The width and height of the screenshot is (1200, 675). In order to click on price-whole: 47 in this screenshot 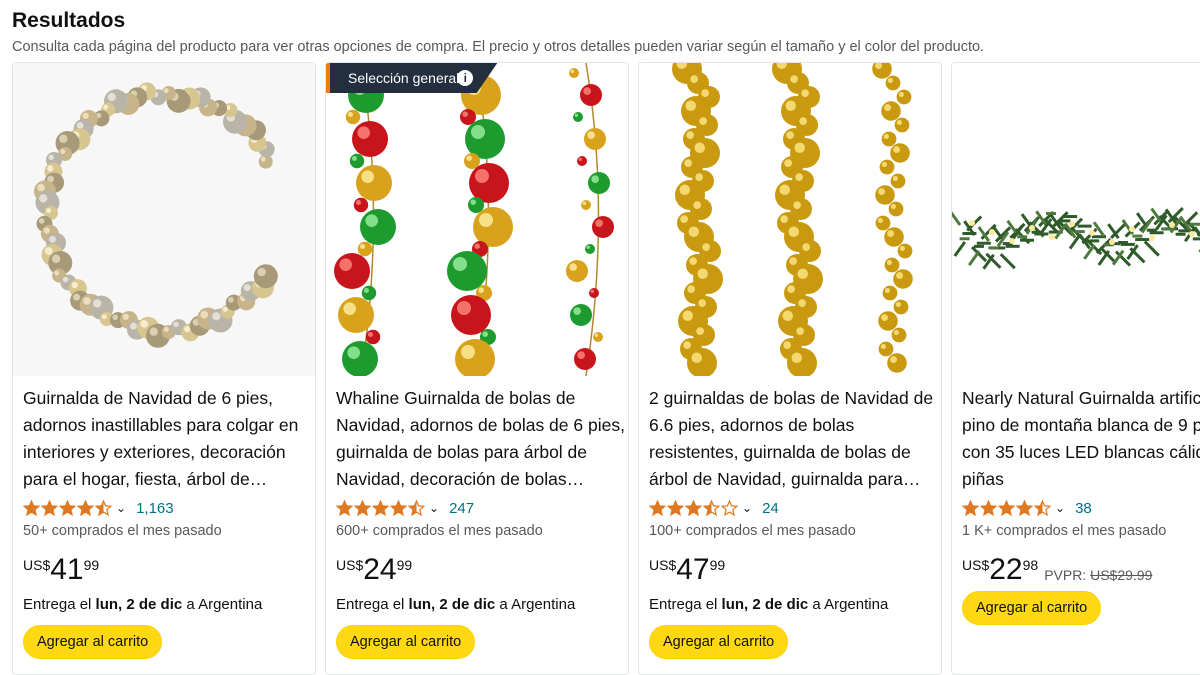, I will do `click(693, 569)`.